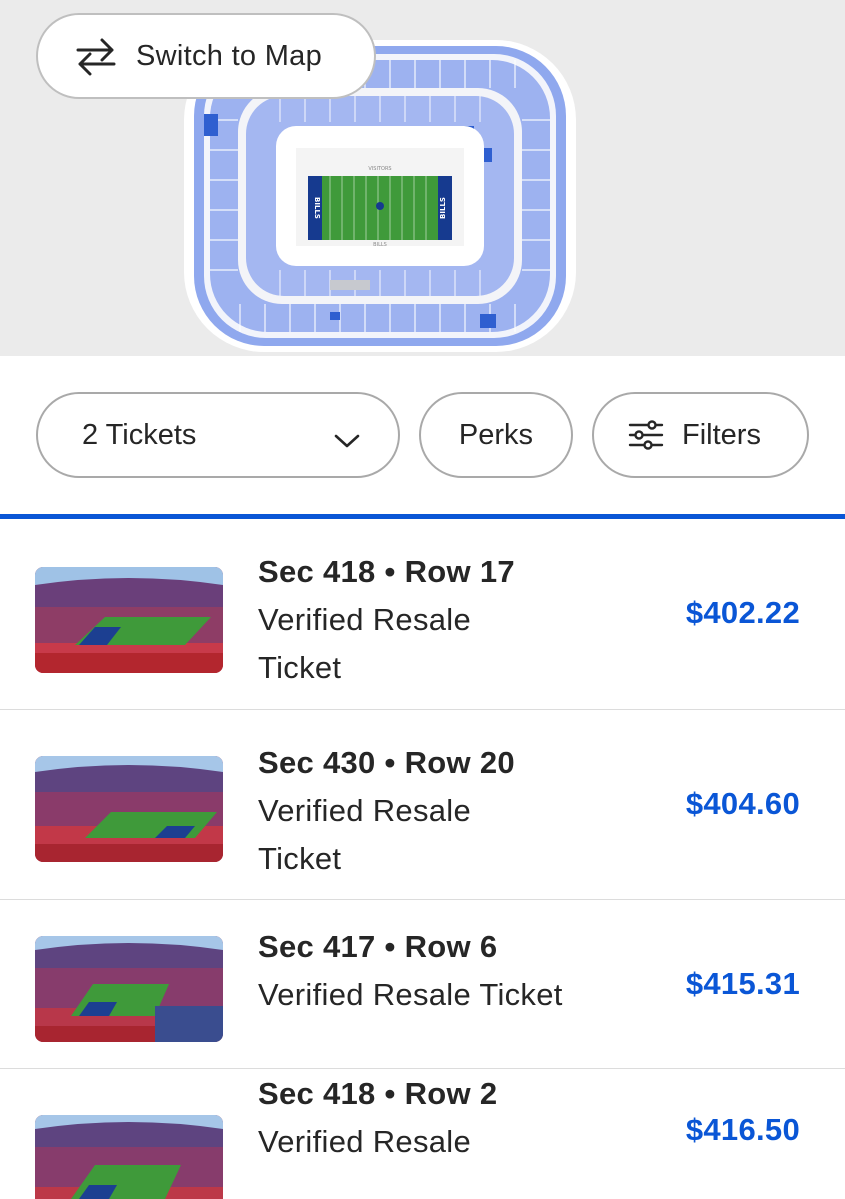  I want to click on field-top-label: VISITORS, so click(379, 169).